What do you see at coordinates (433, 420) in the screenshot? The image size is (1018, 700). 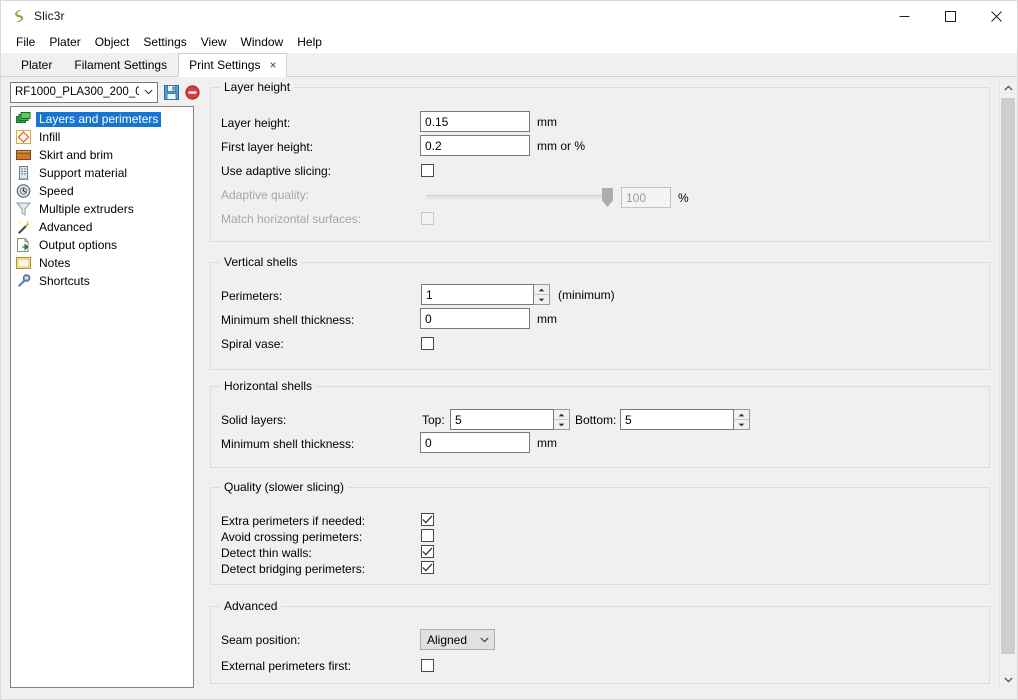 I see `solid-layers-top-label: Top:` at bounding box center [433, 420].